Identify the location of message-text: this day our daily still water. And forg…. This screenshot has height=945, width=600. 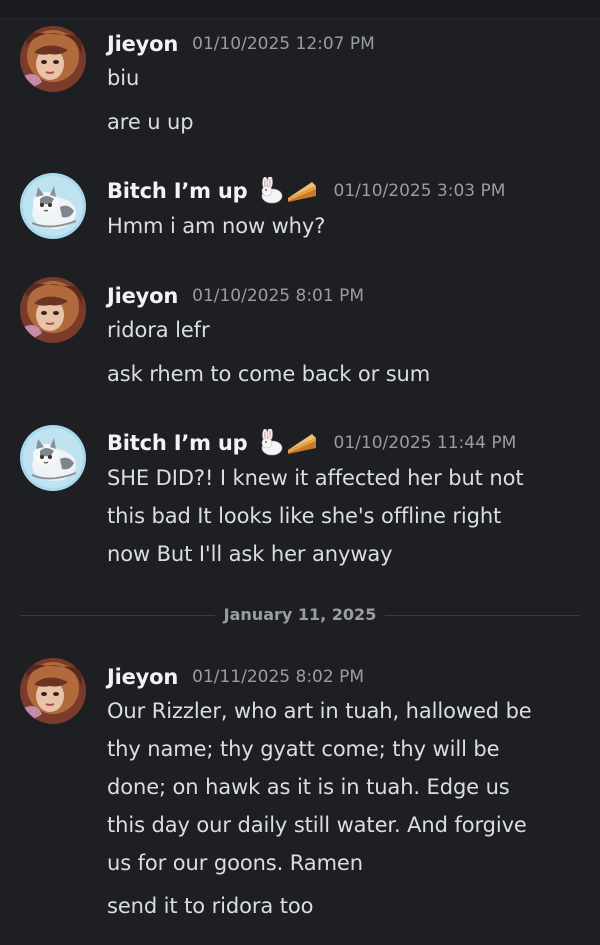
(317, 825).